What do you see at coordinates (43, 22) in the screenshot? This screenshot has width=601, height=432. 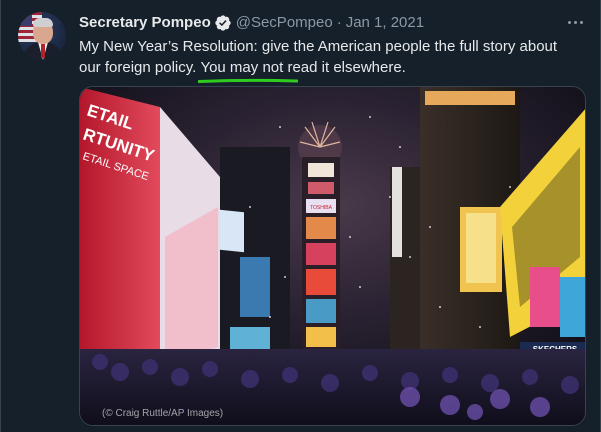 I see `avatar-hair` at bounding box center [43, 22].